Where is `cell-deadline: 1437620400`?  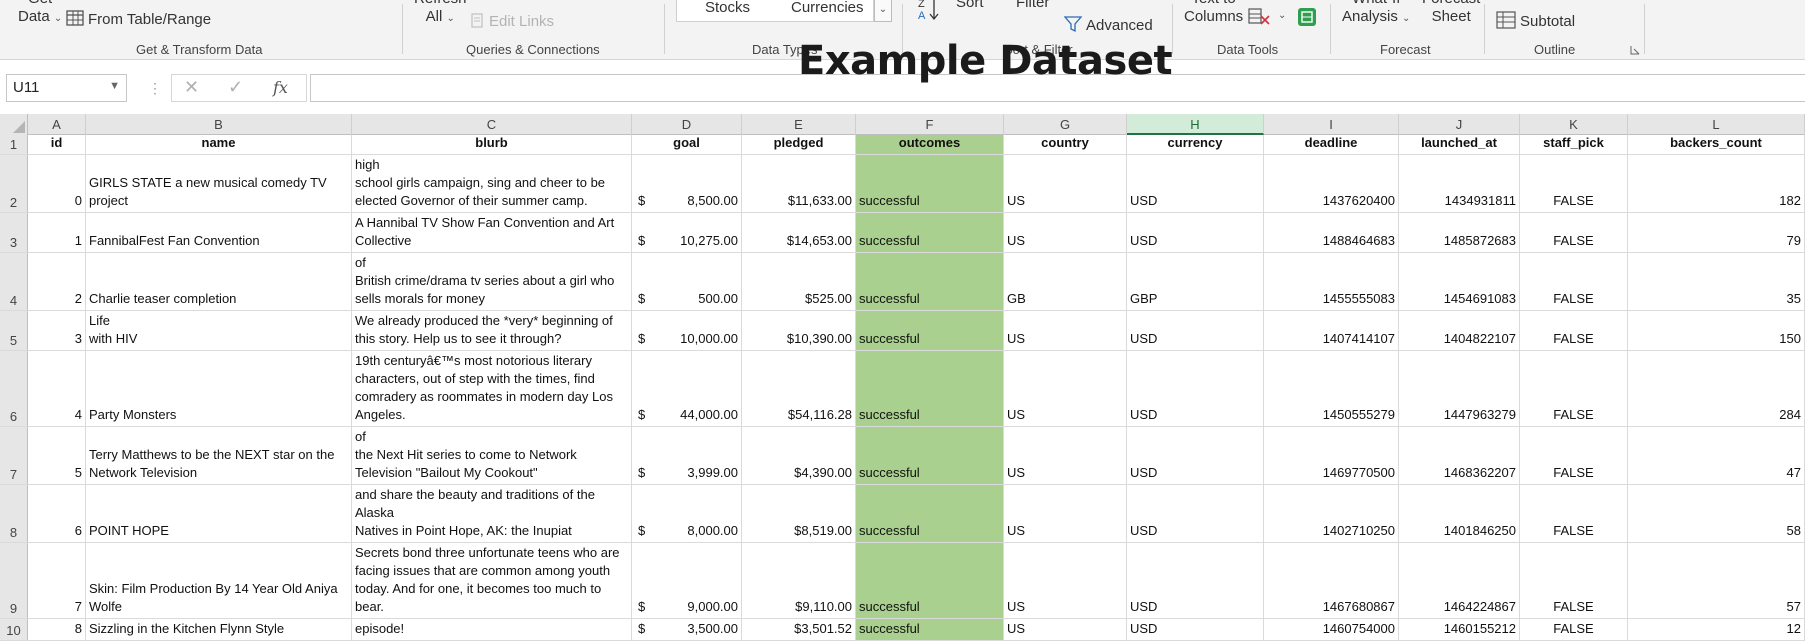
cell-deadline: 1437620400 is located at coordinates (1331, 183).